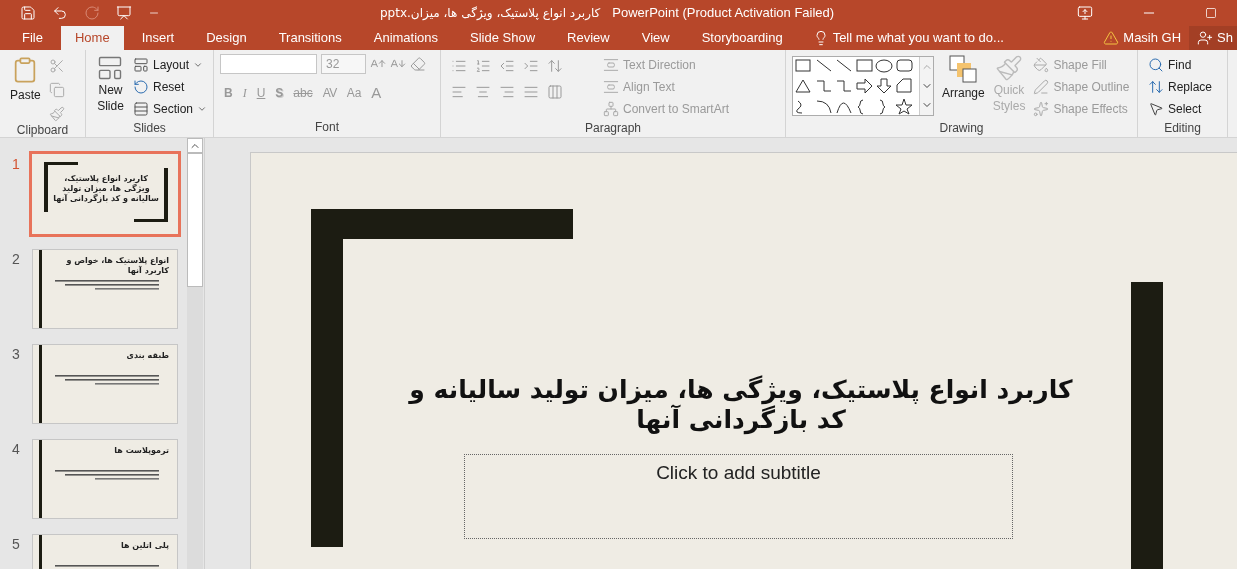 Image resolution: width=1237 pixels, height=569 pixels. Describe the element at coordinates (261, 93) in the screenshot. I see `font-format-button: U` at that location.